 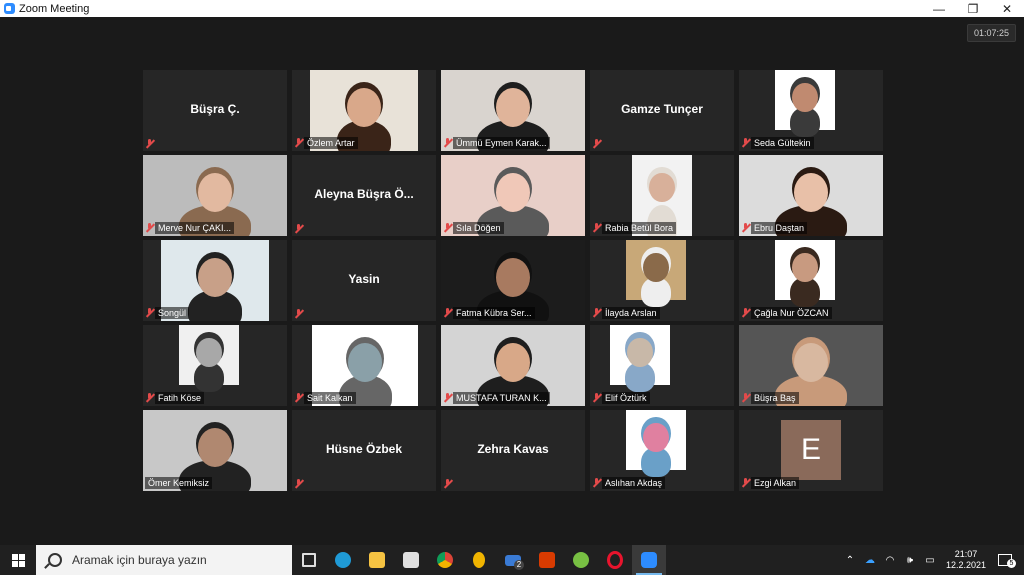 I want to click on participant-tile: Yasin, so click(x=364, y=280).